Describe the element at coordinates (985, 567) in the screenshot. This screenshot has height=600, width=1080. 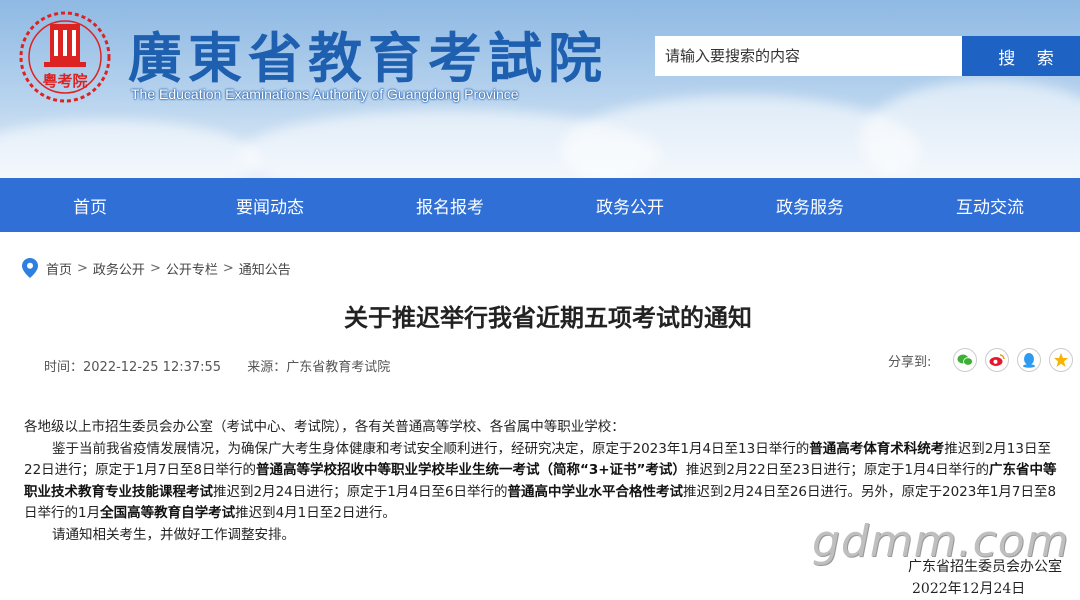
I see `signature-org: 广东省招生委员会办公室` at that location.